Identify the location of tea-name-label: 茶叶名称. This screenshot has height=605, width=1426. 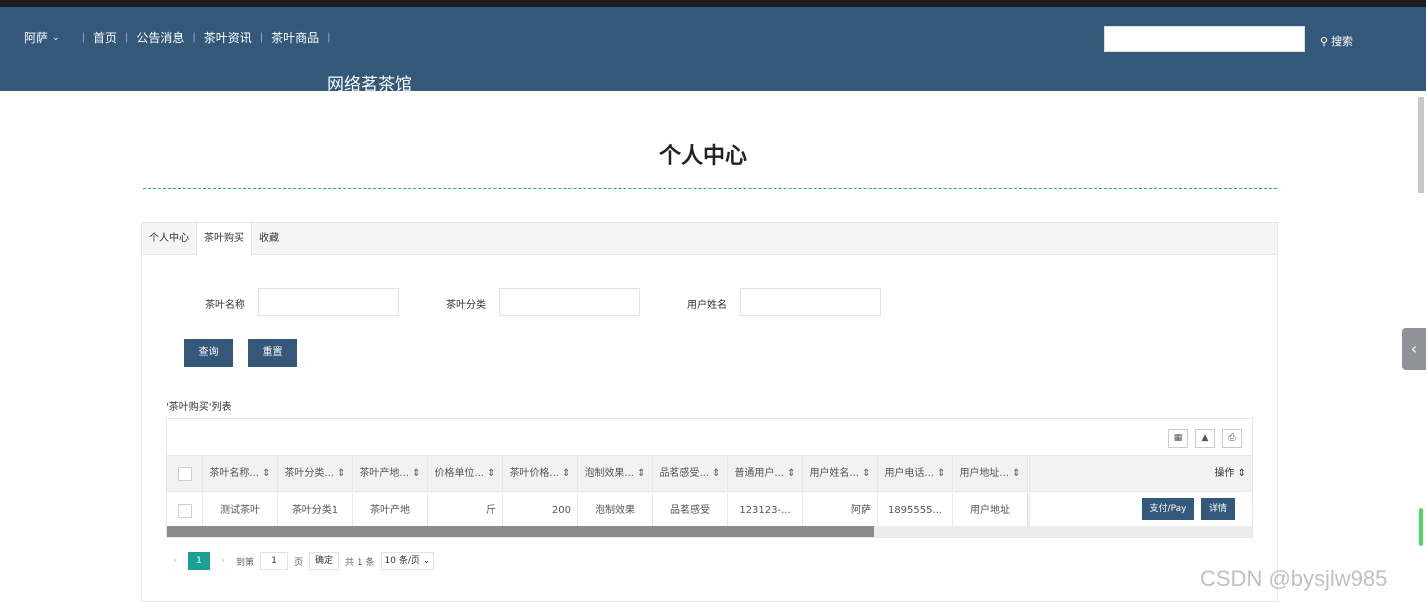
(225, 305).